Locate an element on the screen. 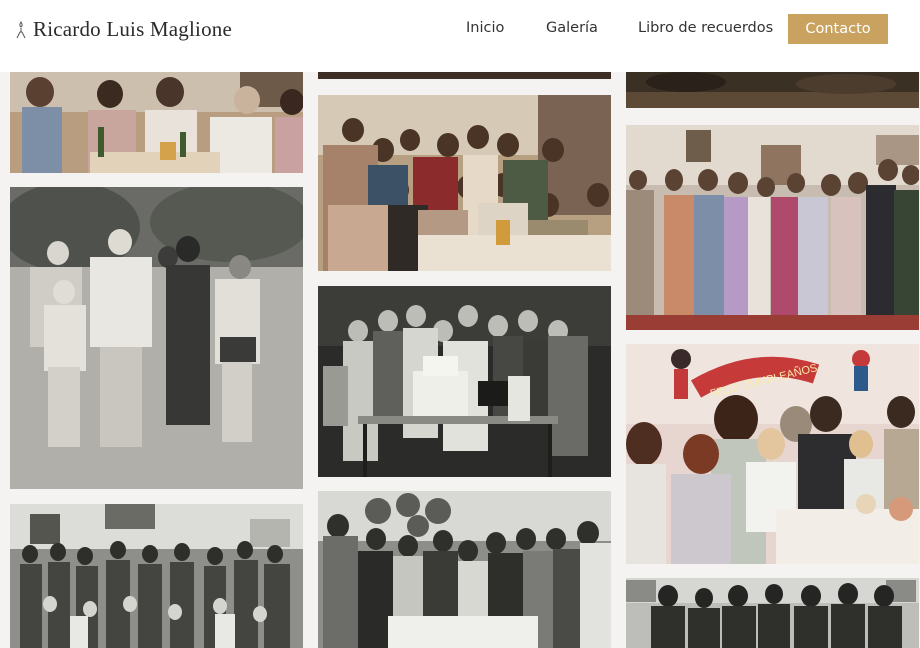 Image resolution: width=920 pixels, height=648 pixels. nav-inicio: Inicio is located at coordinates (485, 28).